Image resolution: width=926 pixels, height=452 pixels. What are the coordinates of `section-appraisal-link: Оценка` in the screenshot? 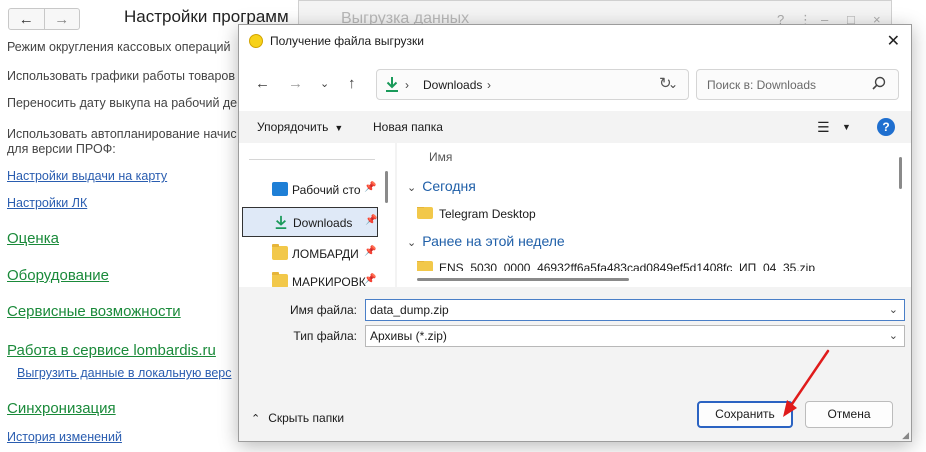 It's located at (33, 238).